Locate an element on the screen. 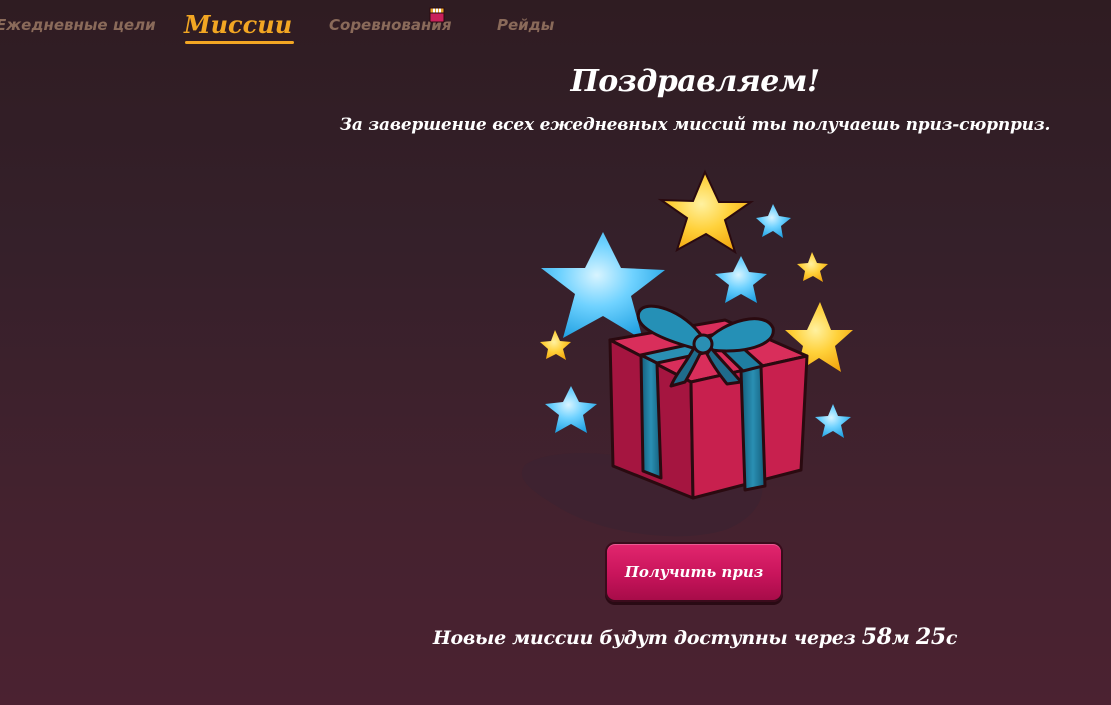 The image size is (1111, 705). tab-missions: Миссии is located at coordinates (239, 27).